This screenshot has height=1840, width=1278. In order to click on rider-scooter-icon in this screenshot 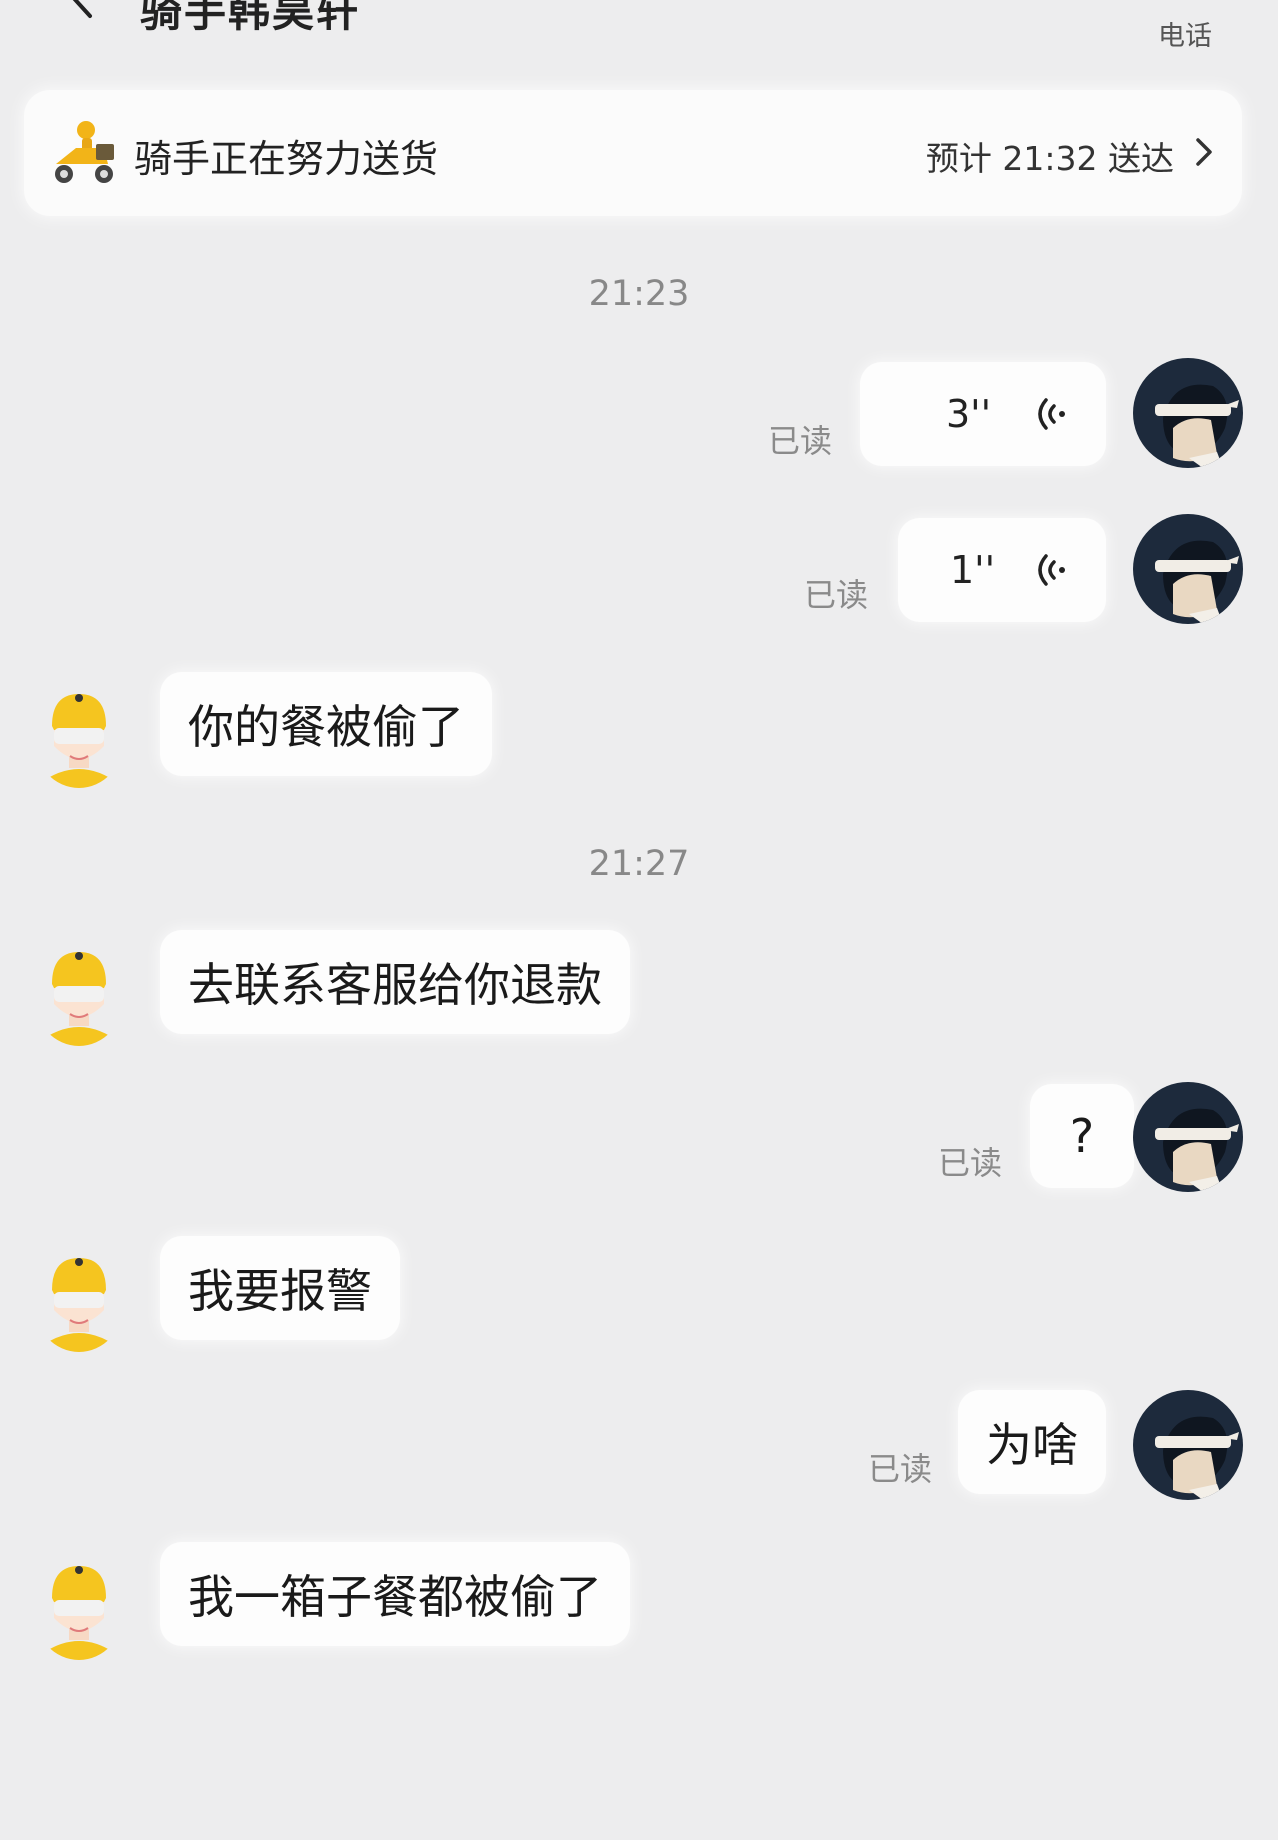, I will do `click(83, 153)`.